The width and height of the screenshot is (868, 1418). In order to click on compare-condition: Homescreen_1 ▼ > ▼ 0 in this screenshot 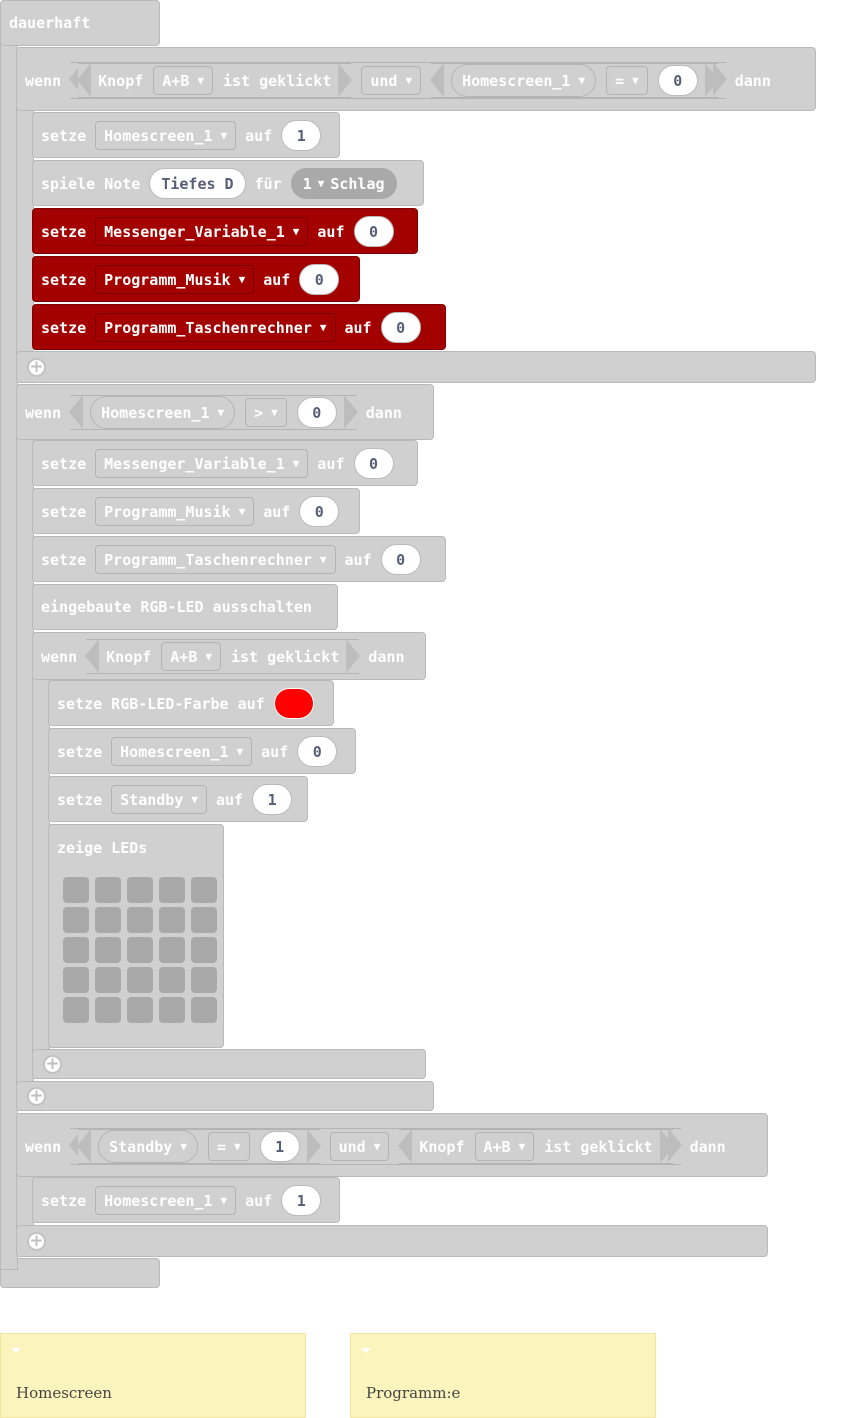, I will do `click(213, 412)`.